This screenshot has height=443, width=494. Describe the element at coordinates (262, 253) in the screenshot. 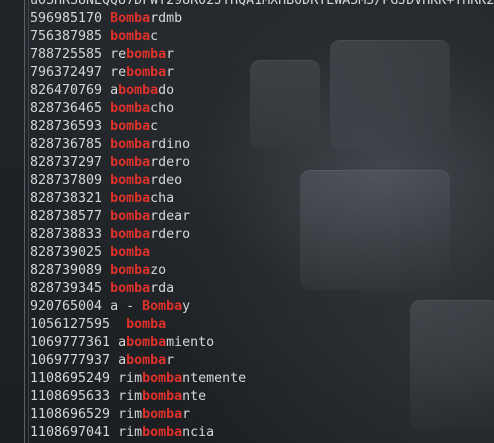

I see `terminal-line: 828739025 bomba` at that location.